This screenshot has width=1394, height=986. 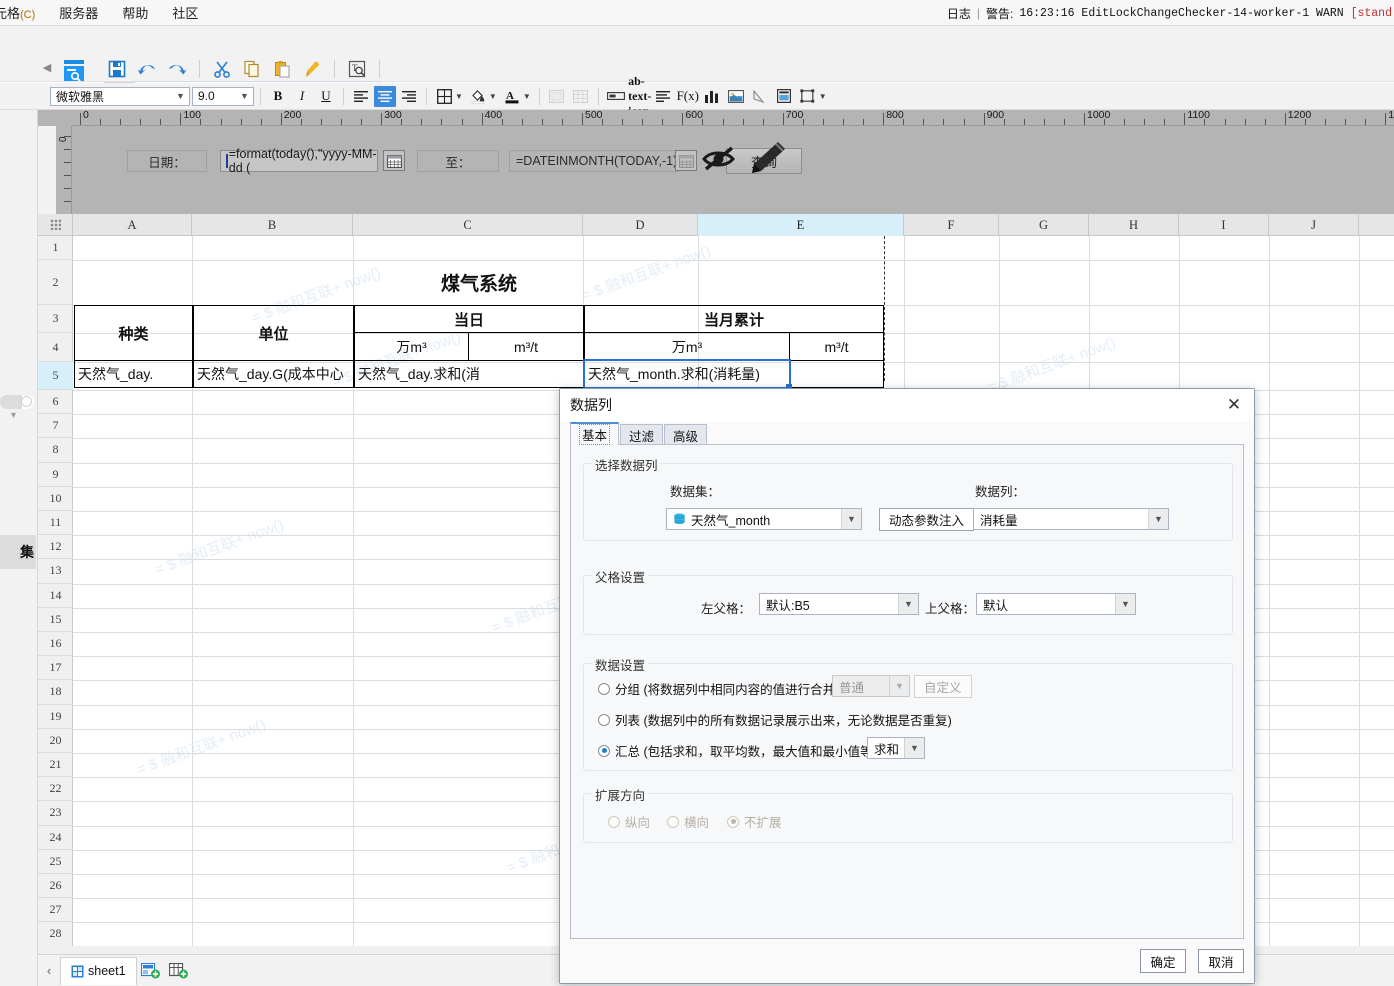 What do you see at coordinates (135, 12) in the screenshot?
I see `menu-item-help: 帮助` at bounding box center [135, 12].